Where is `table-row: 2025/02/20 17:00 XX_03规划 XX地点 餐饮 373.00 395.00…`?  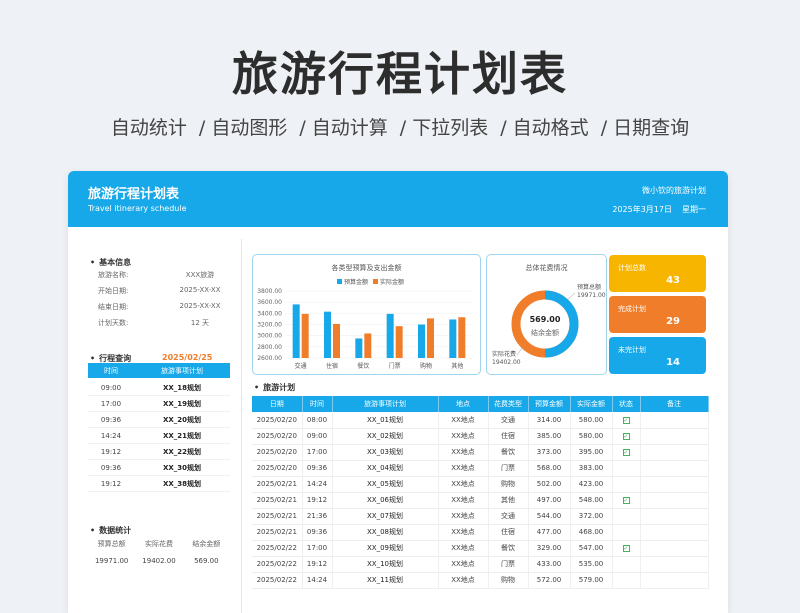
table-row: 2025/02/20 17:00 XX_03规划 XX地点 餐饮 373.00 395.00… is located at coordinates (480, 452).